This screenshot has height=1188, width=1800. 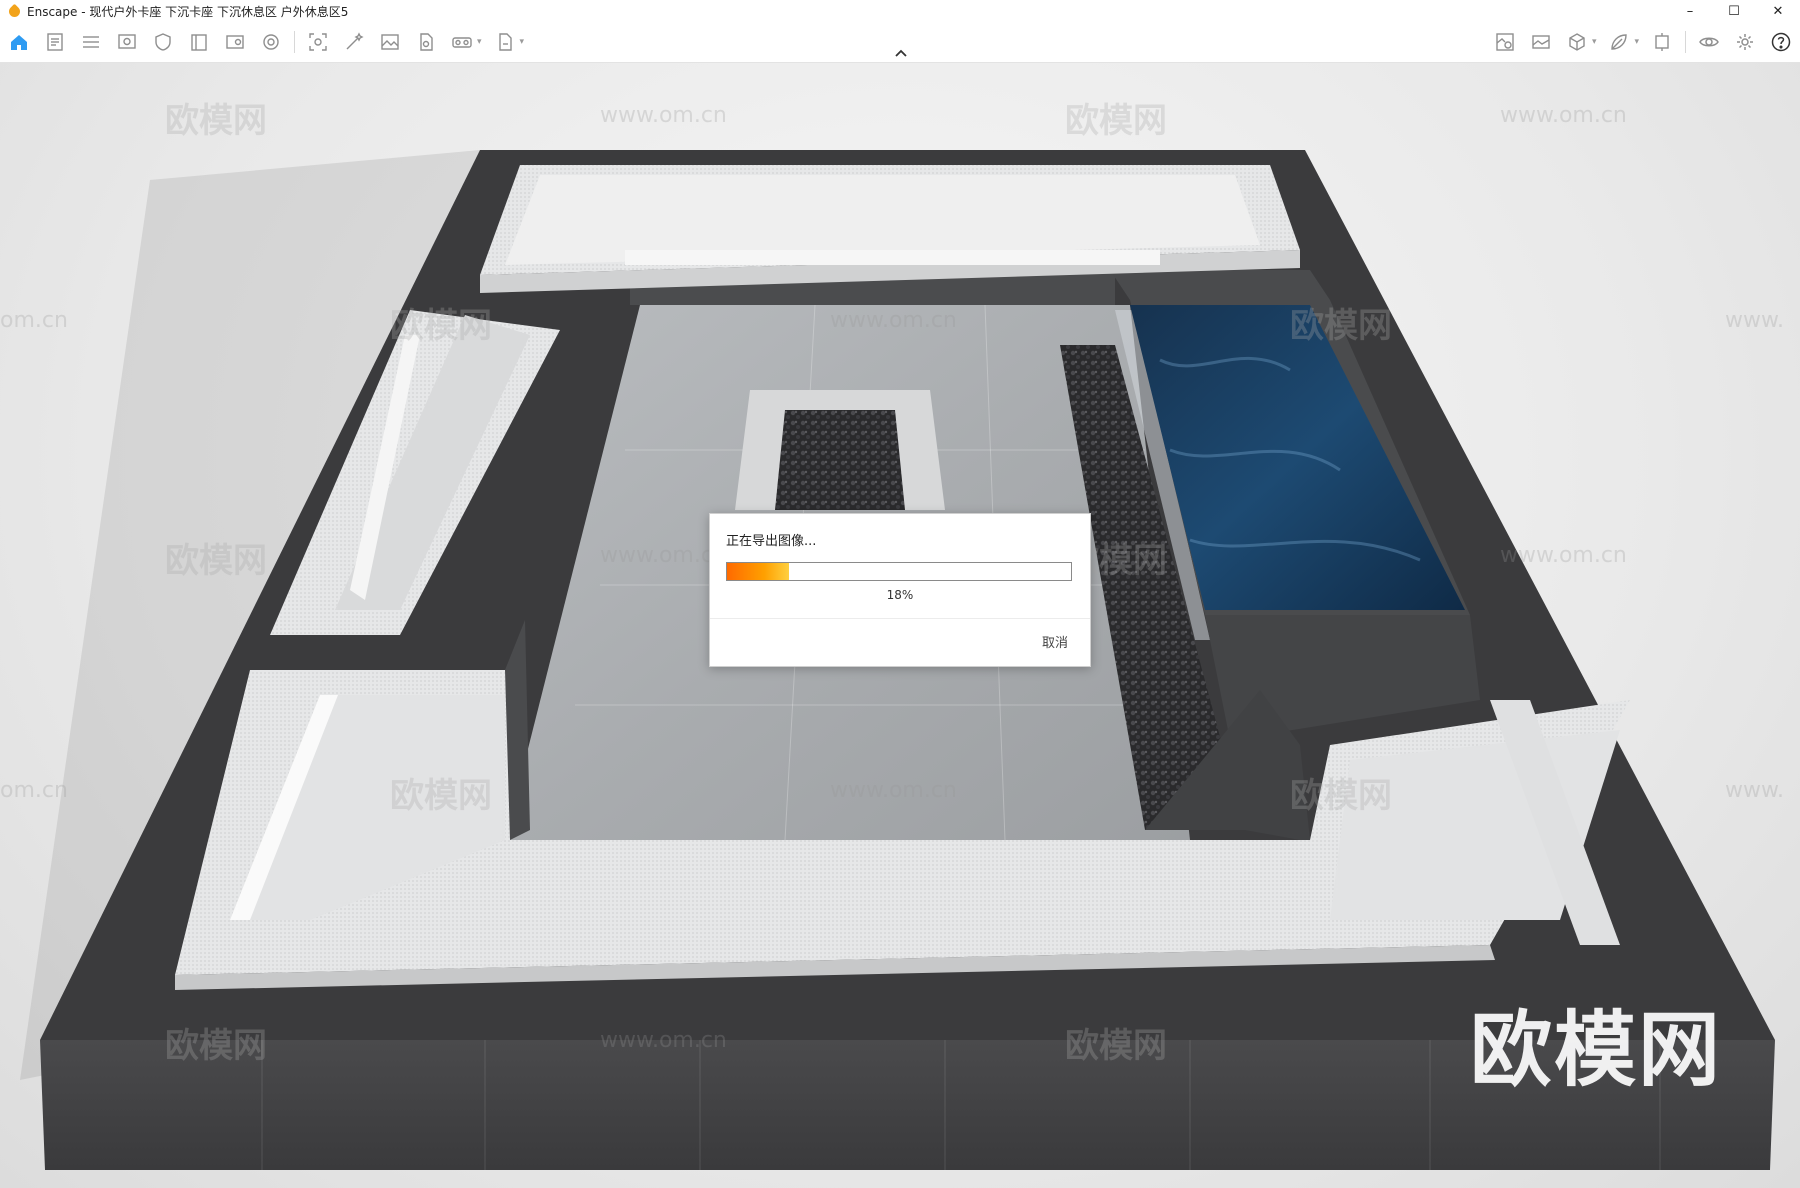 What do you see at coordinates (235, 42) in the screenshot?
I see `settings-panel-icon` at bounding box center [235, 42].